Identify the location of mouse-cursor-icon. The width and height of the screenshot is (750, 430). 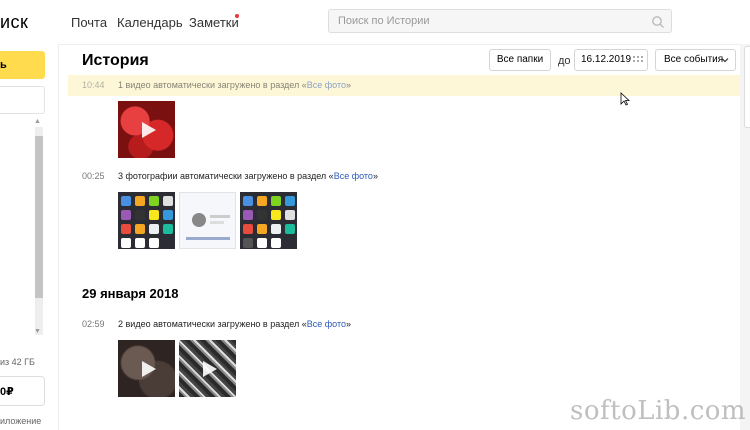
(625, 99).